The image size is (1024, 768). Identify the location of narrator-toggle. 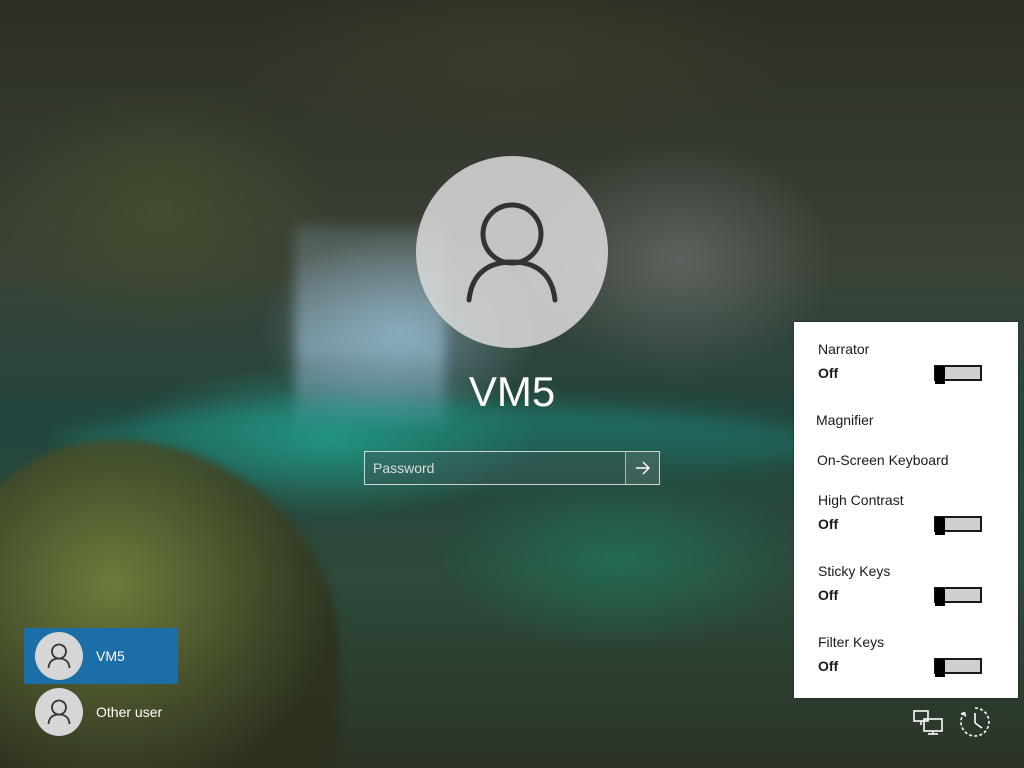
(958, 374).